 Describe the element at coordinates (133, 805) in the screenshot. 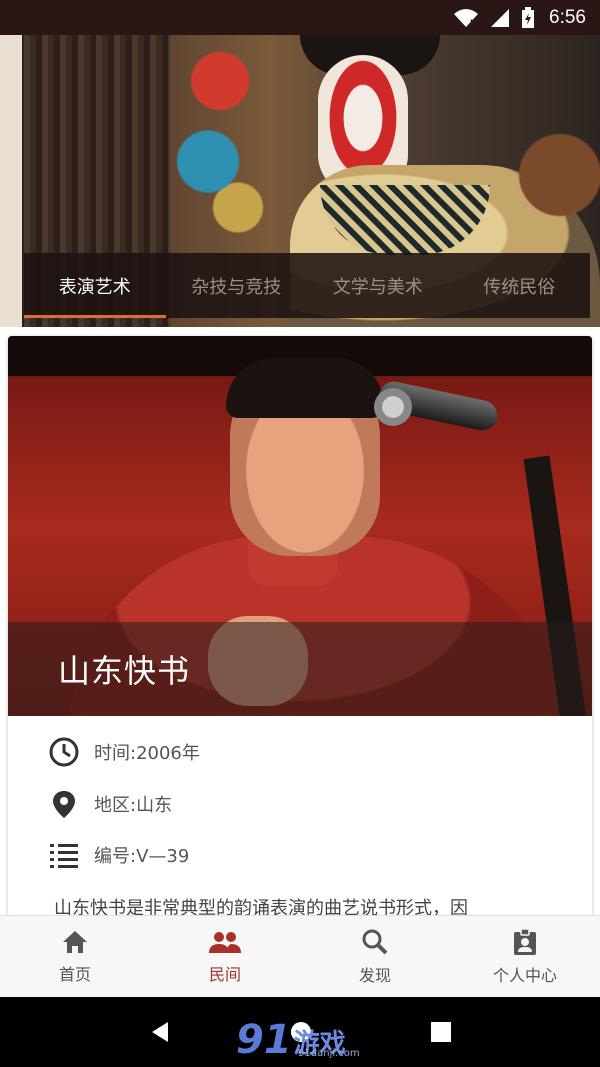

I see `info-region: 地区:山东` at that location.